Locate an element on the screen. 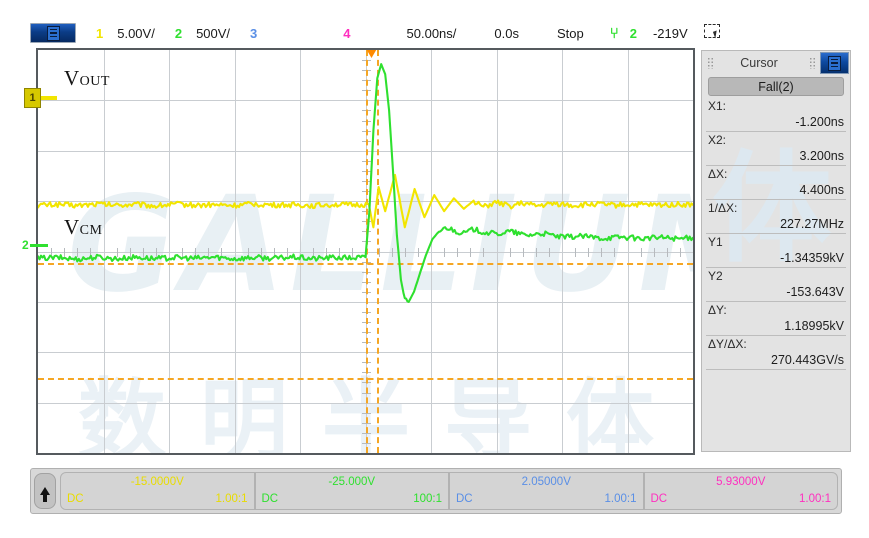  ground-marker-ch1-badge: 1 is located at coordinates (32, 98).